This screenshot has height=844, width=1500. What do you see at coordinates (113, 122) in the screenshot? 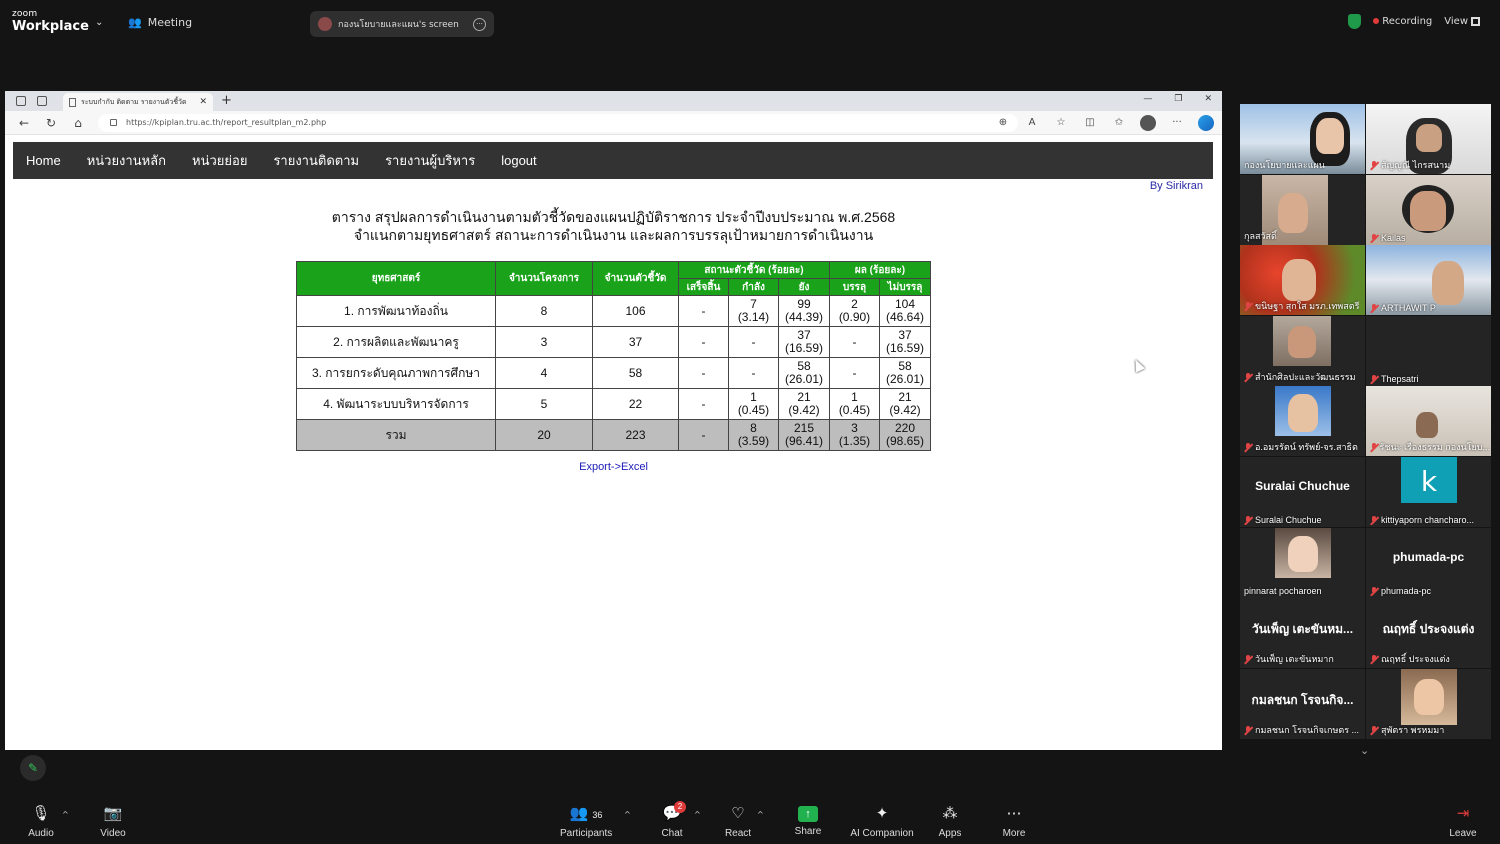
I see `lock-icon` at bounding box center [113, 122].